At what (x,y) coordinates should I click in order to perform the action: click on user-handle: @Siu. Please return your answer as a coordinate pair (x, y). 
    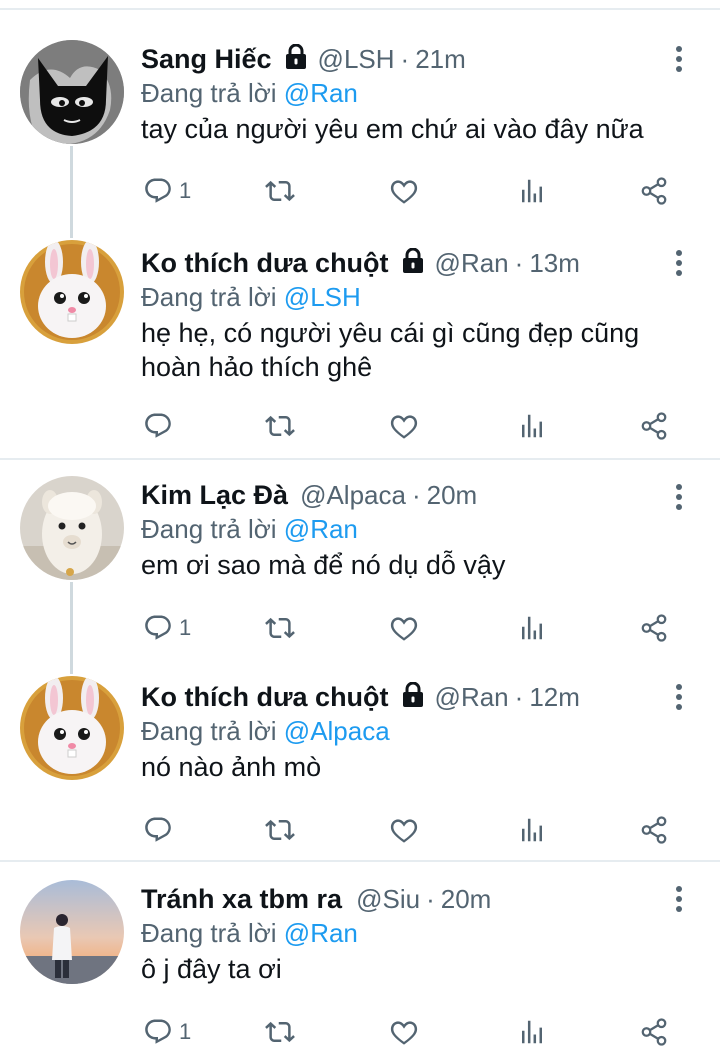
    Looking at the image, I should click on (388, 899).